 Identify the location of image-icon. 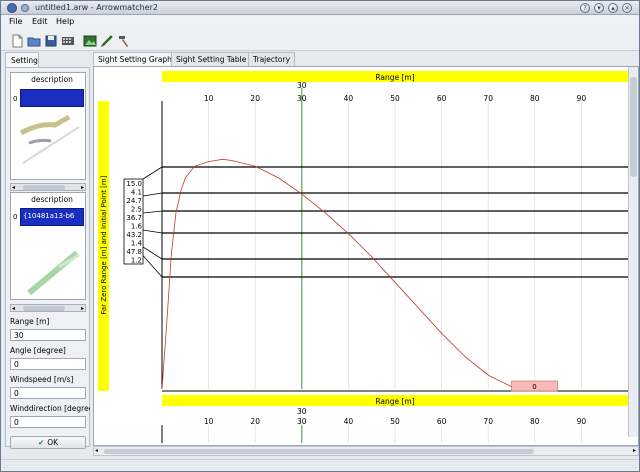
(89, 40).